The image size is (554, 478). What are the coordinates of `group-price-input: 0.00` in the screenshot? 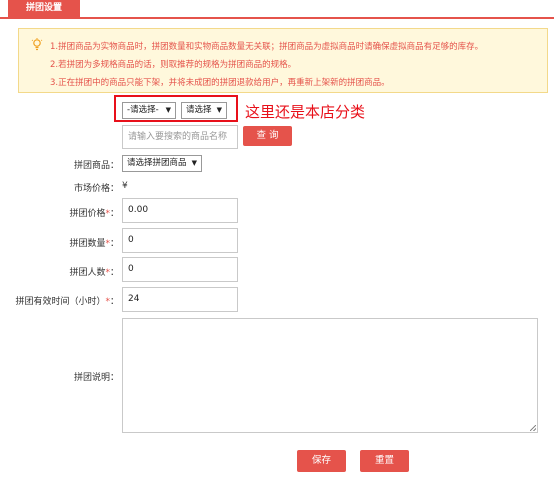 It's located at (180, 210).